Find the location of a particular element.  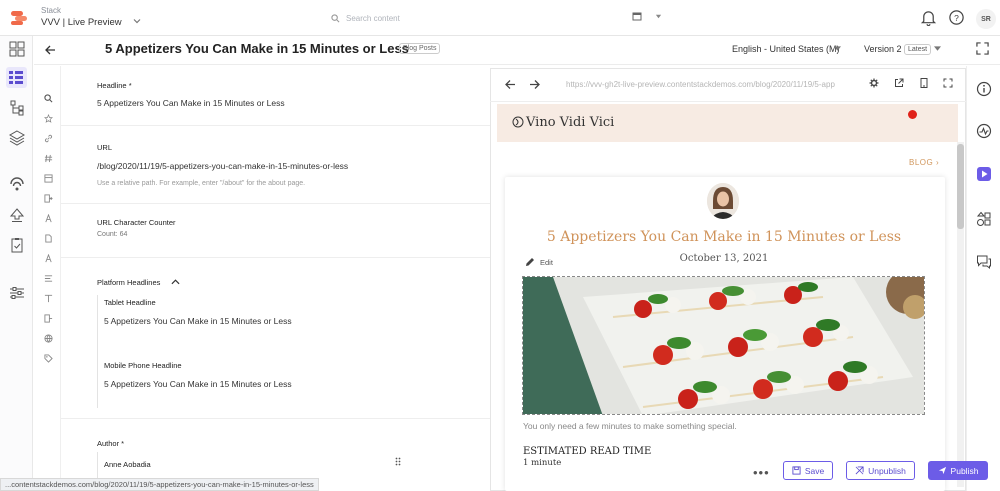

releases-icon is located at coordinates (17, 185).